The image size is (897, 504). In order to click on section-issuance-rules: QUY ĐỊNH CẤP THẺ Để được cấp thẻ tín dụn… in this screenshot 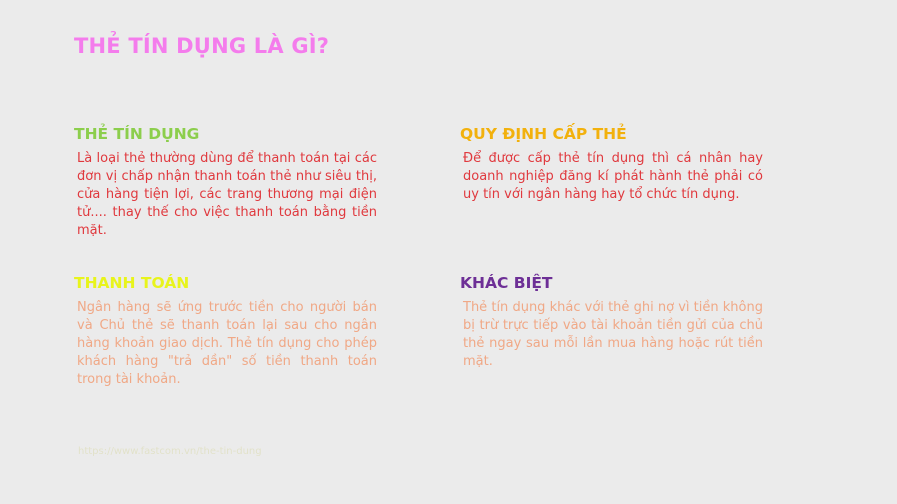, I will do `click(611, 164)`.